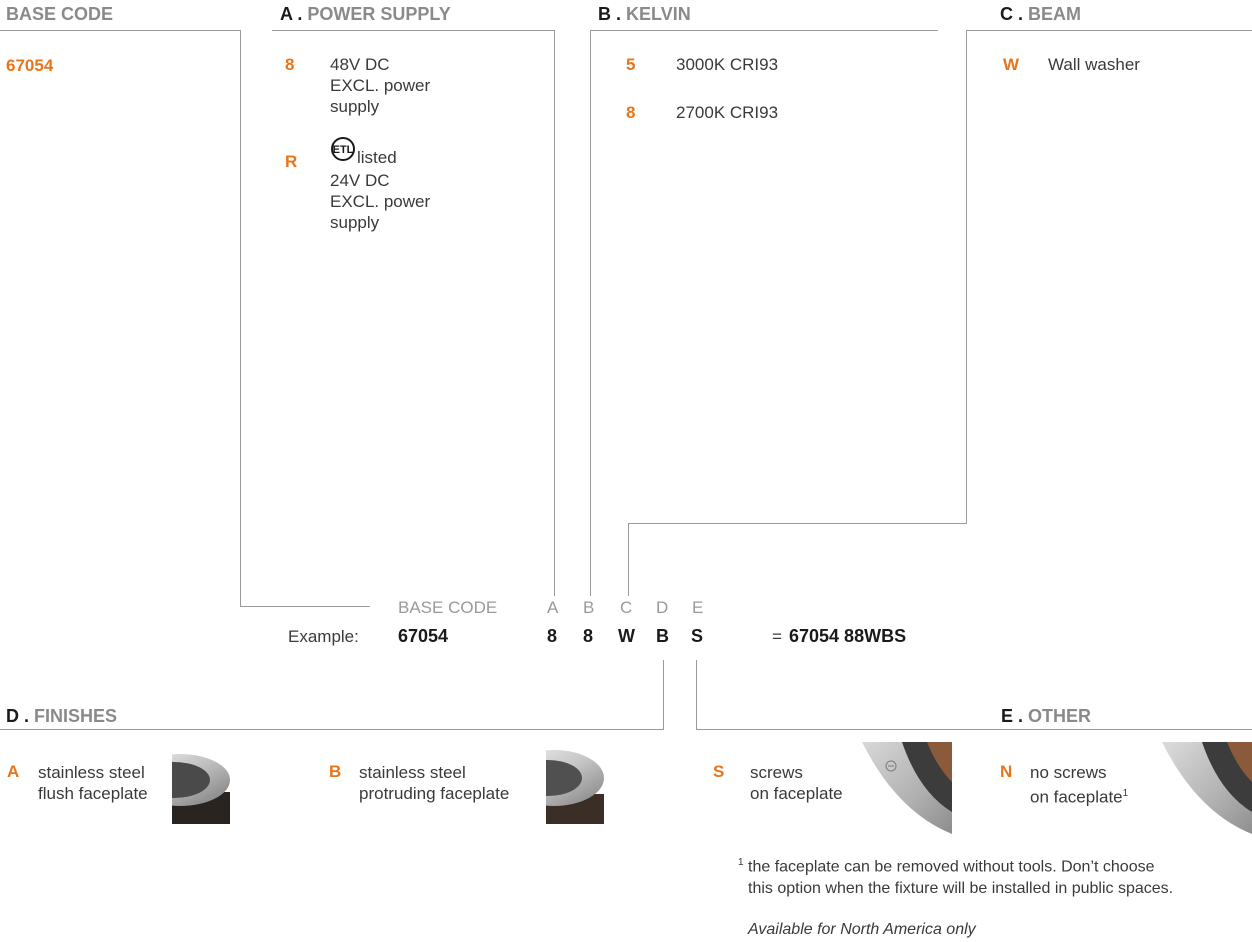 The height and width of the screenshot is (942, 1252). What do you see at coordinates (553, 607) in the screenshot?
I see `example-label-a: A` at bounding box center [553, 607].